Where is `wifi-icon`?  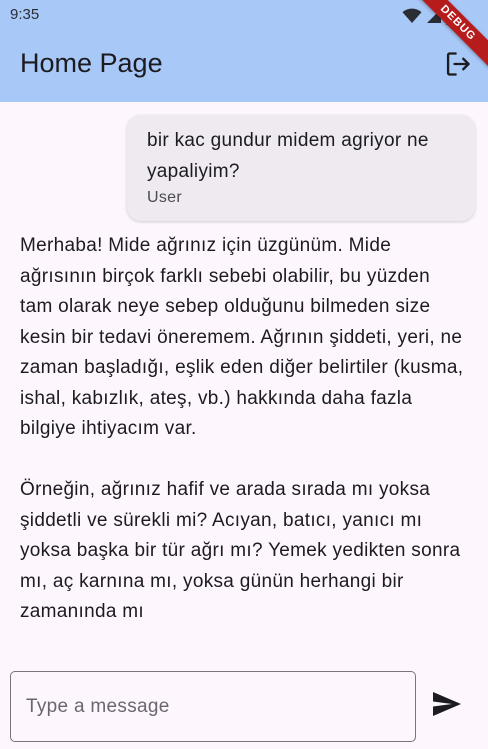
wifi-icon is located at coordinates (412, 18).